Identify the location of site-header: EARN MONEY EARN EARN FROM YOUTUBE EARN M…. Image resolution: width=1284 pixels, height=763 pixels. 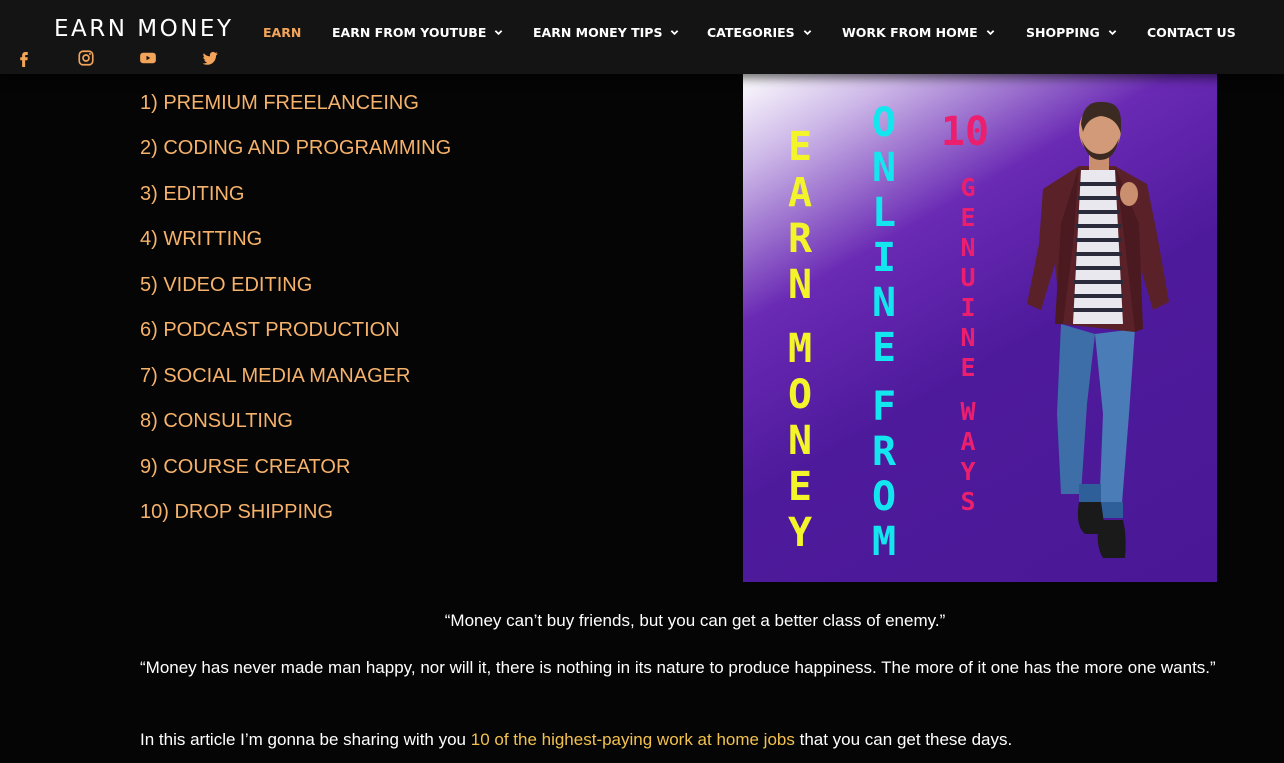
(642, 37).